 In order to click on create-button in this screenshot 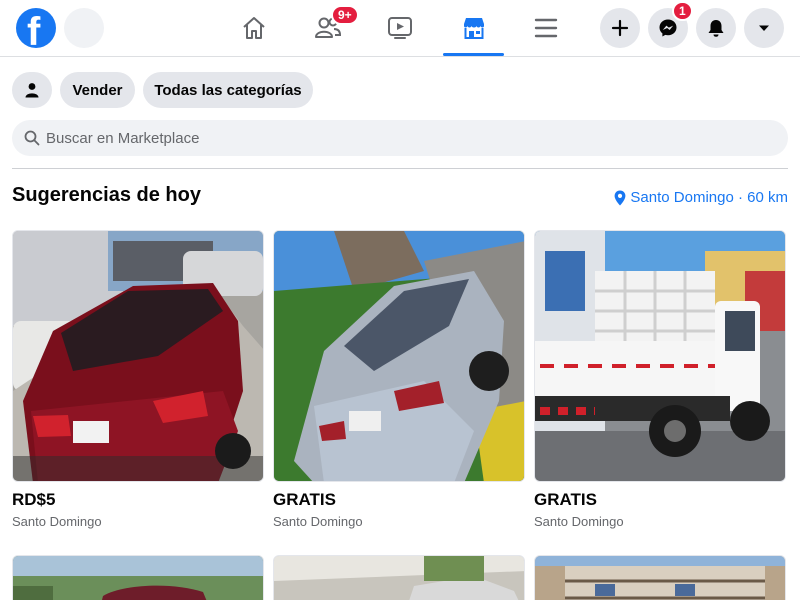, I will do `click(620, 28)`.